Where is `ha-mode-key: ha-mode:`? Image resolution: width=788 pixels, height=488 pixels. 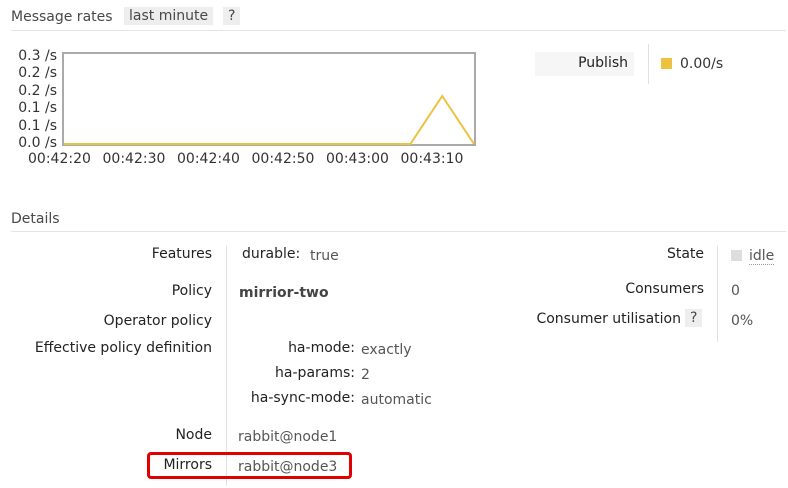
ha-mode-key: ha-mode: is located at coordinates (321, 348).